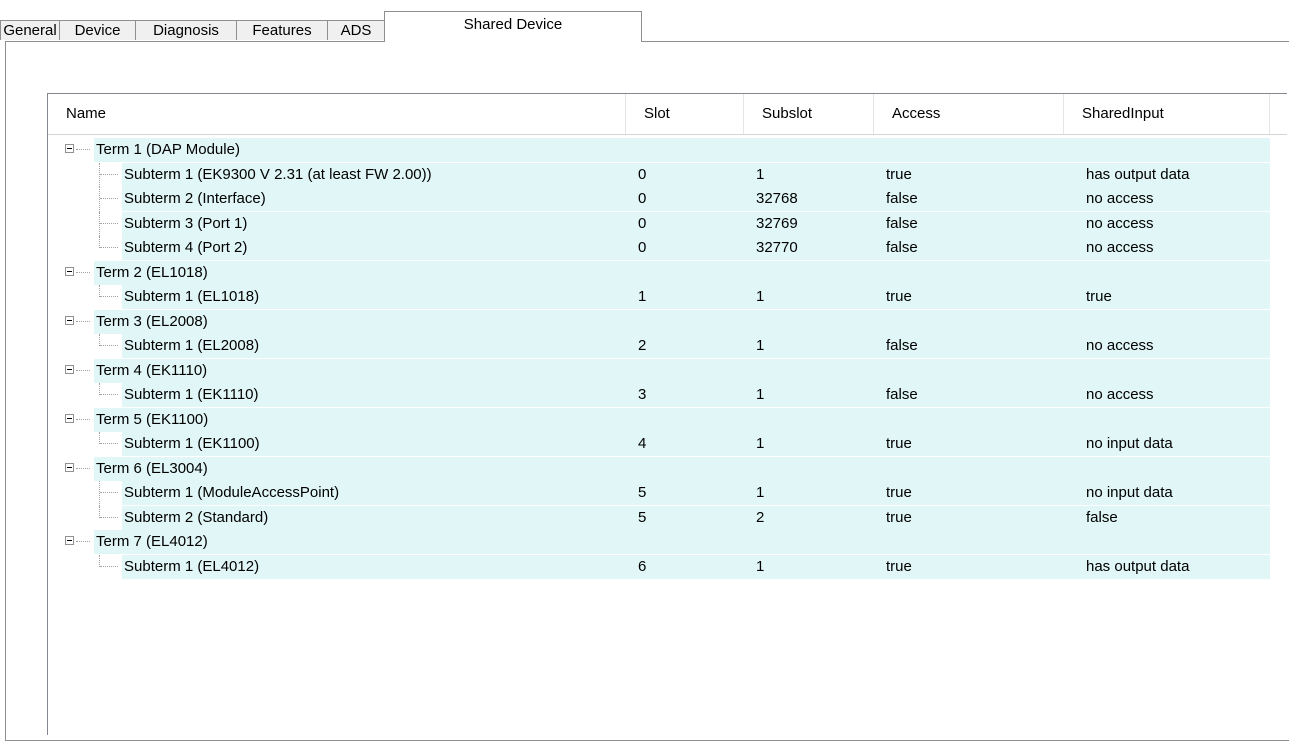 The width and height of the screenshot is (1289, 741). What do you see at coordinates (152, 370) in the screenshot?
I see `cell-name: Term 4 (EK1110)` at bounding box center [152, 370].